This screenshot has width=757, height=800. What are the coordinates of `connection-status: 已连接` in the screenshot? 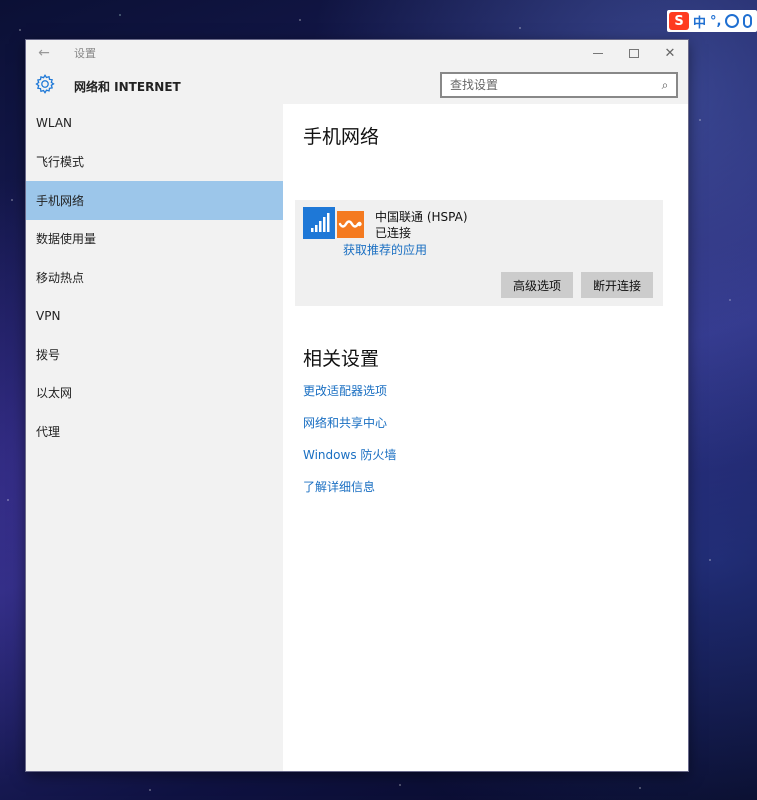 It's located at (393, 233).